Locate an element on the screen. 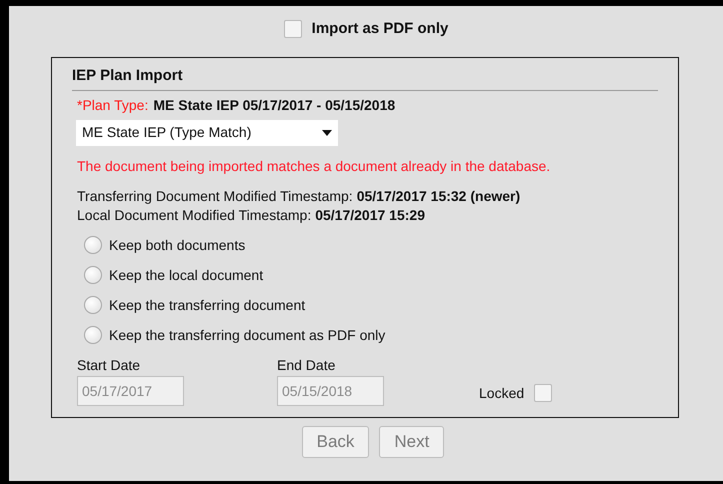 This screenshot has width=723, height=484. caret-icon is located at coordinates (327, 133).